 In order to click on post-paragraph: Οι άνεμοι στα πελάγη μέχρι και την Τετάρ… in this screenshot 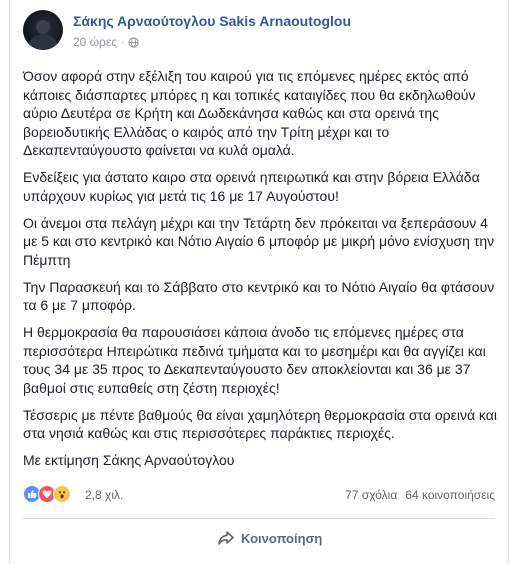, I will do `click(259, 241)`.